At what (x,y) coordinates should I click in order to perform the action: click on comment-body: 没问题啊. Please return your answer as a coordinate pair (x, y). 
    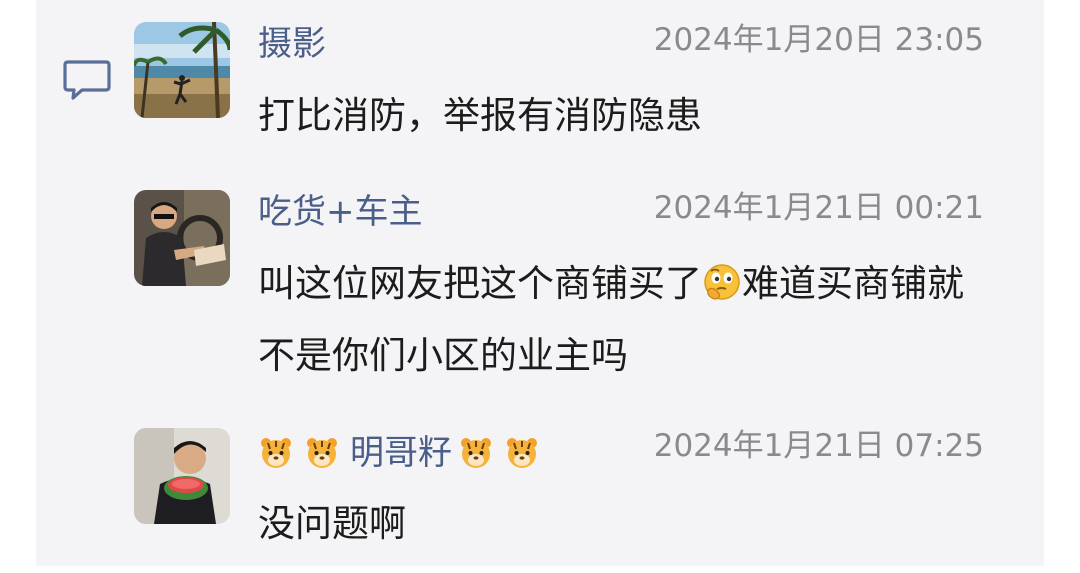
    Looking at the image, I should click on (332, 523).